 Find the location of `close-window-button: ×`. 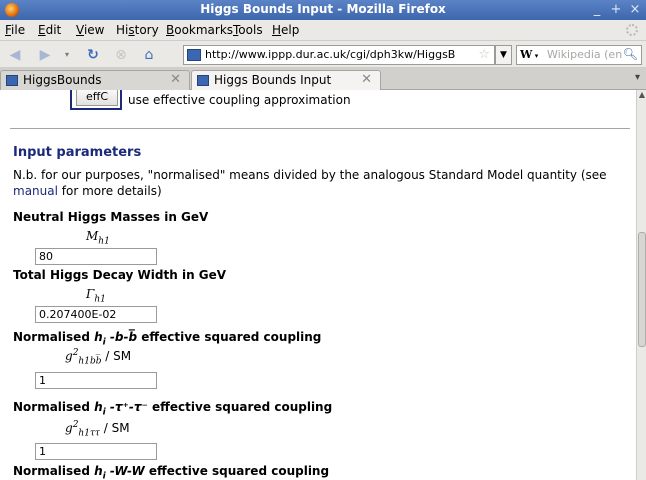

close-window-button: × is located at coordinates (635, 9).